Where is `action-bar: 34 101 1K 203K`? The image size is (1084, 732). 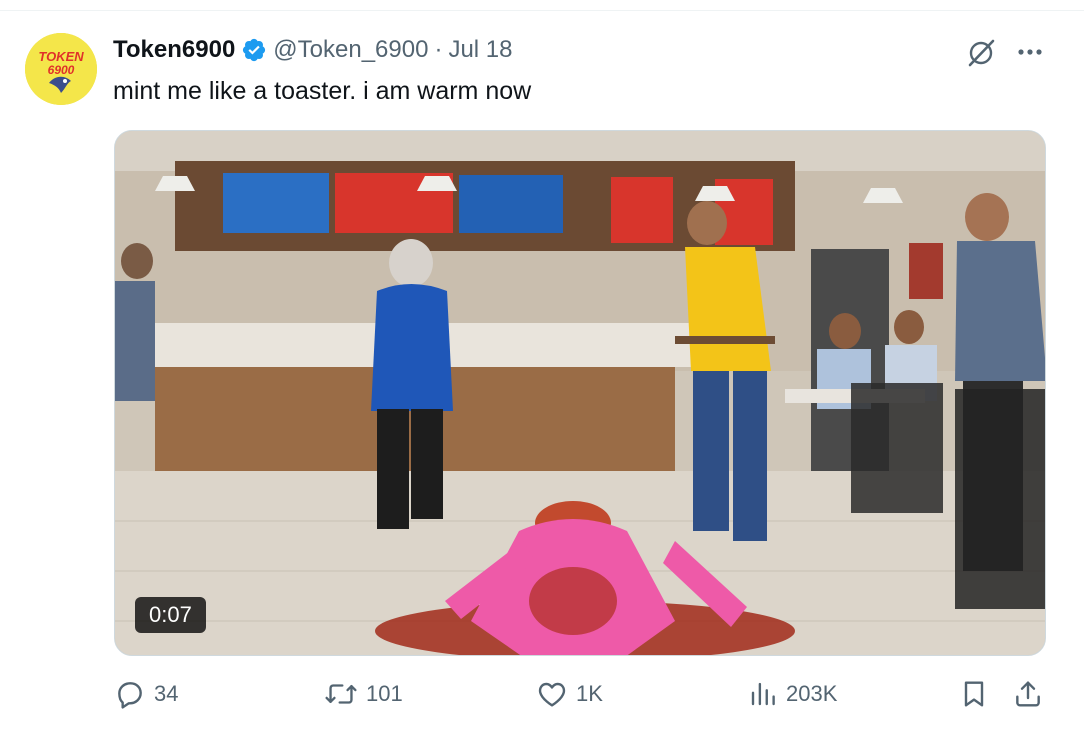
action-bar: 34 101 1K 203K is located at coordinates (542, 694).